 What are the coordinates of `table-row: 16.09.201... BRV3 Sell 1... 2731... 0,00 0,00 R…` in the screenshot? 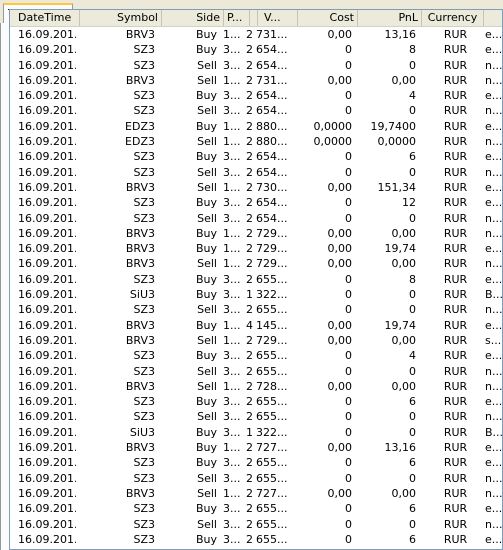 It's located at (256, 80).